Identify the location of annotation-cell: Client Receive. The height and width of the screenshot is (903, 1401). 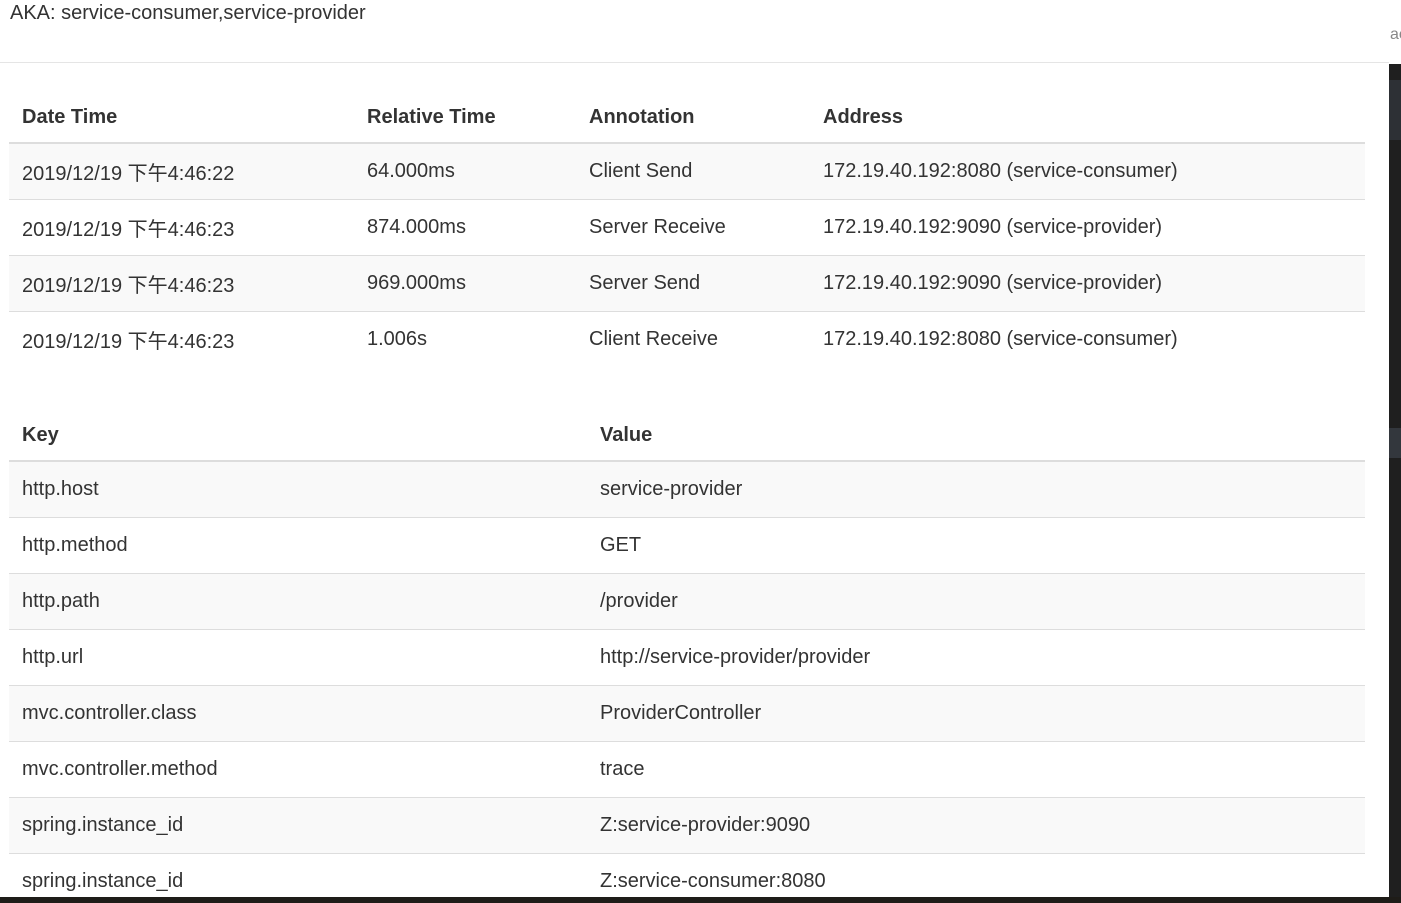
(693, 339).